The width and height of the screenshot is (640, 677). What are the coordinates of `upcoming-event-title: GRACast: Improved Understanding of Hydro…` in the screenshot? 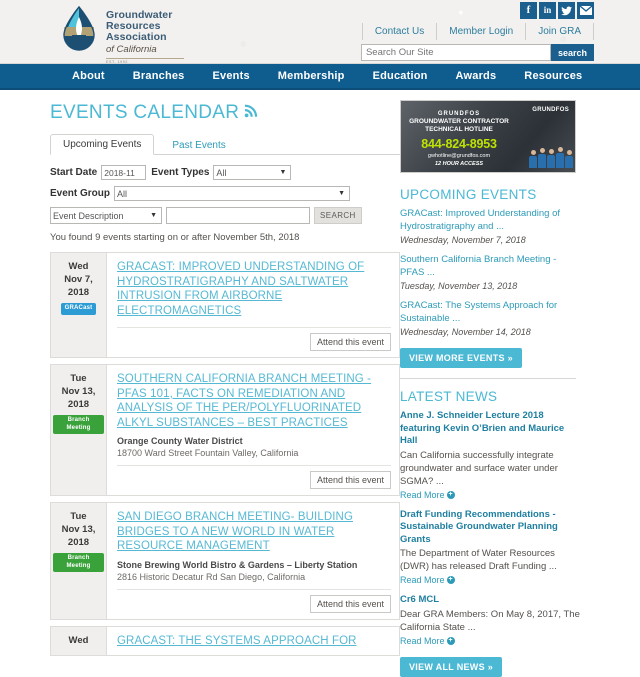 It's located at (490, 220).